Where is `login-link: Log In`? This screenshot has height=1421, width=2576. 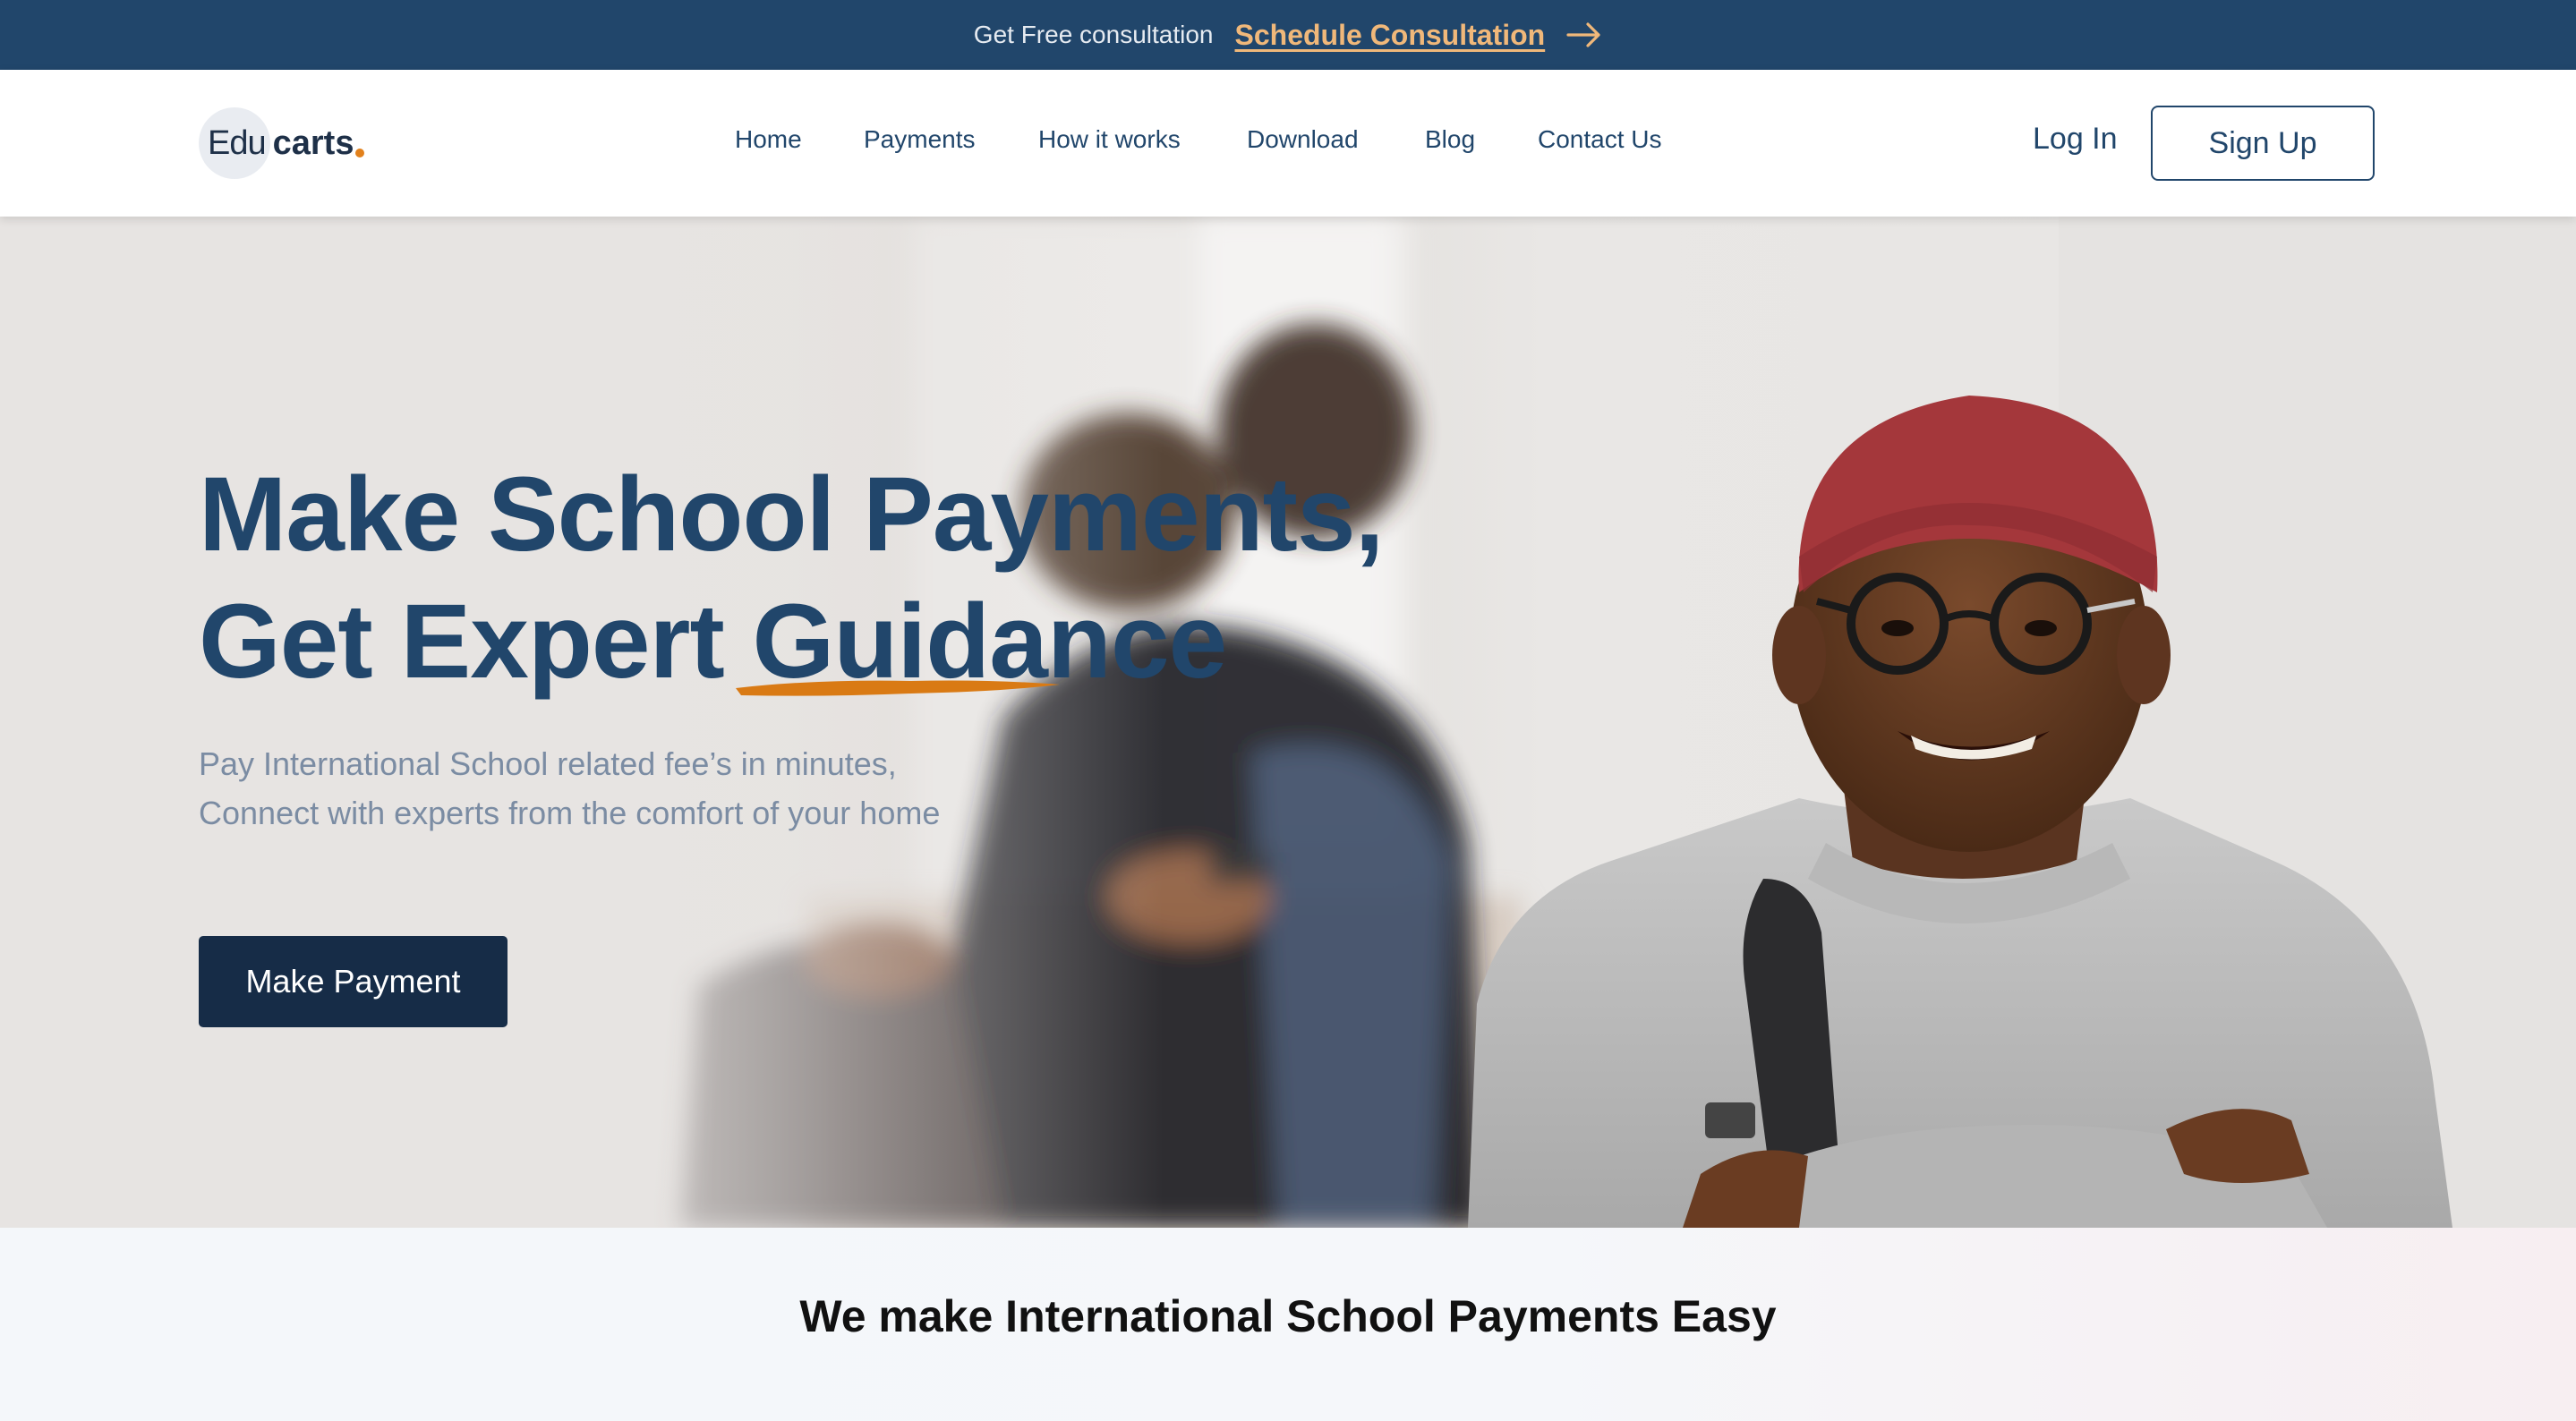 login-link: Log In is located at coordinates (2075, 139).